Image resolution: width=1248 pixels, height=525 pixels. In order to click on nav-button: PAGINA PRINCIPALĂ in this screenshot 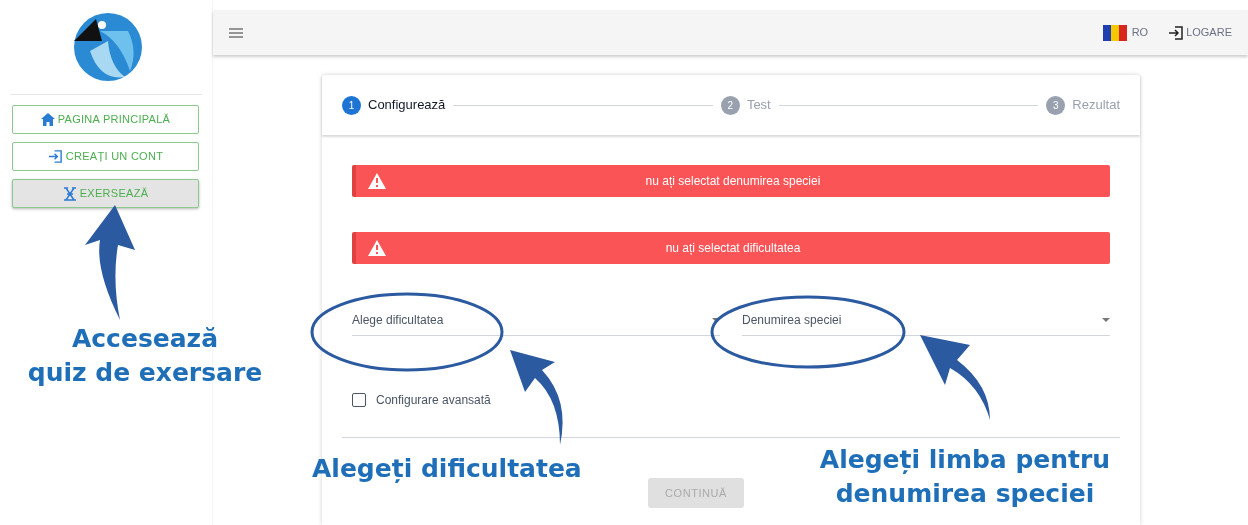, I will do `click(105, 119)`.